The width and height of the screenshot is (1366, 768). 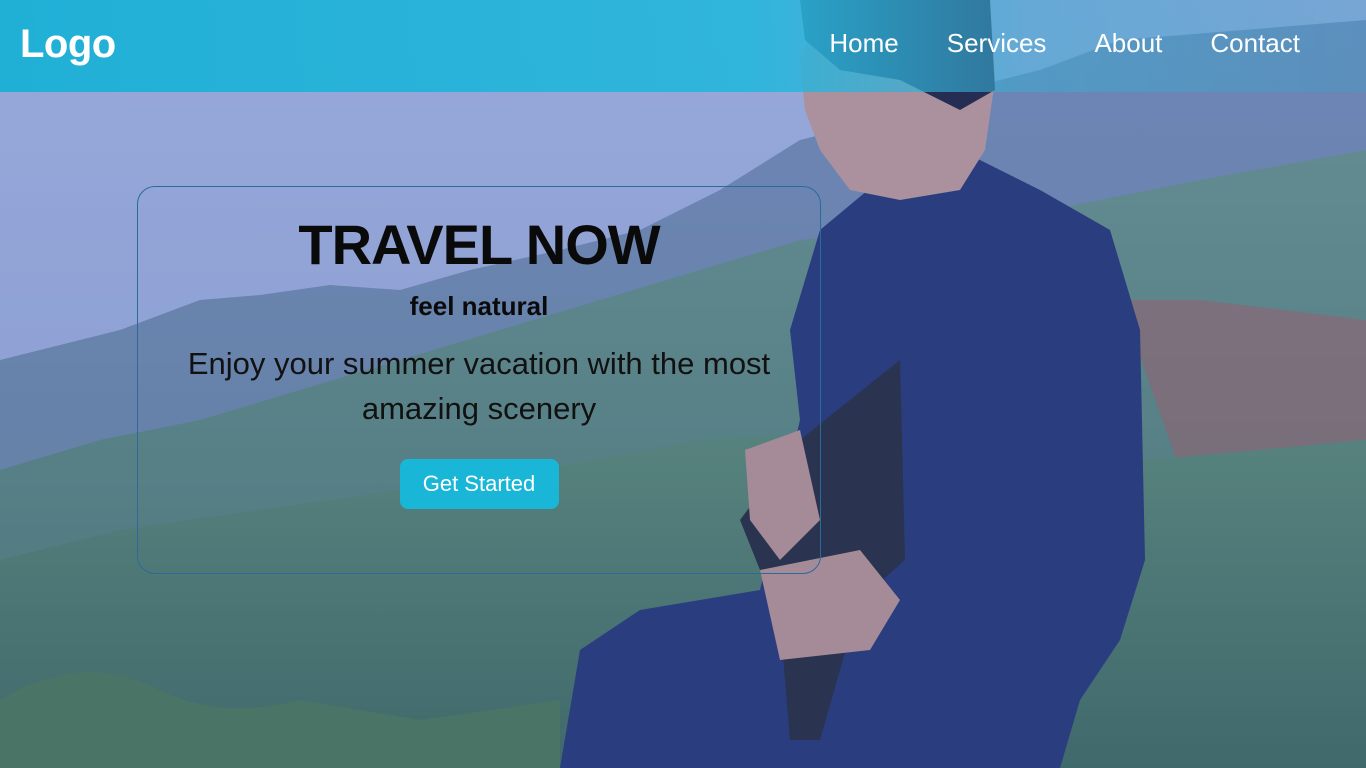 I want to click on navbar: Logo Home Services About Contact, so click(x=683, y=46).